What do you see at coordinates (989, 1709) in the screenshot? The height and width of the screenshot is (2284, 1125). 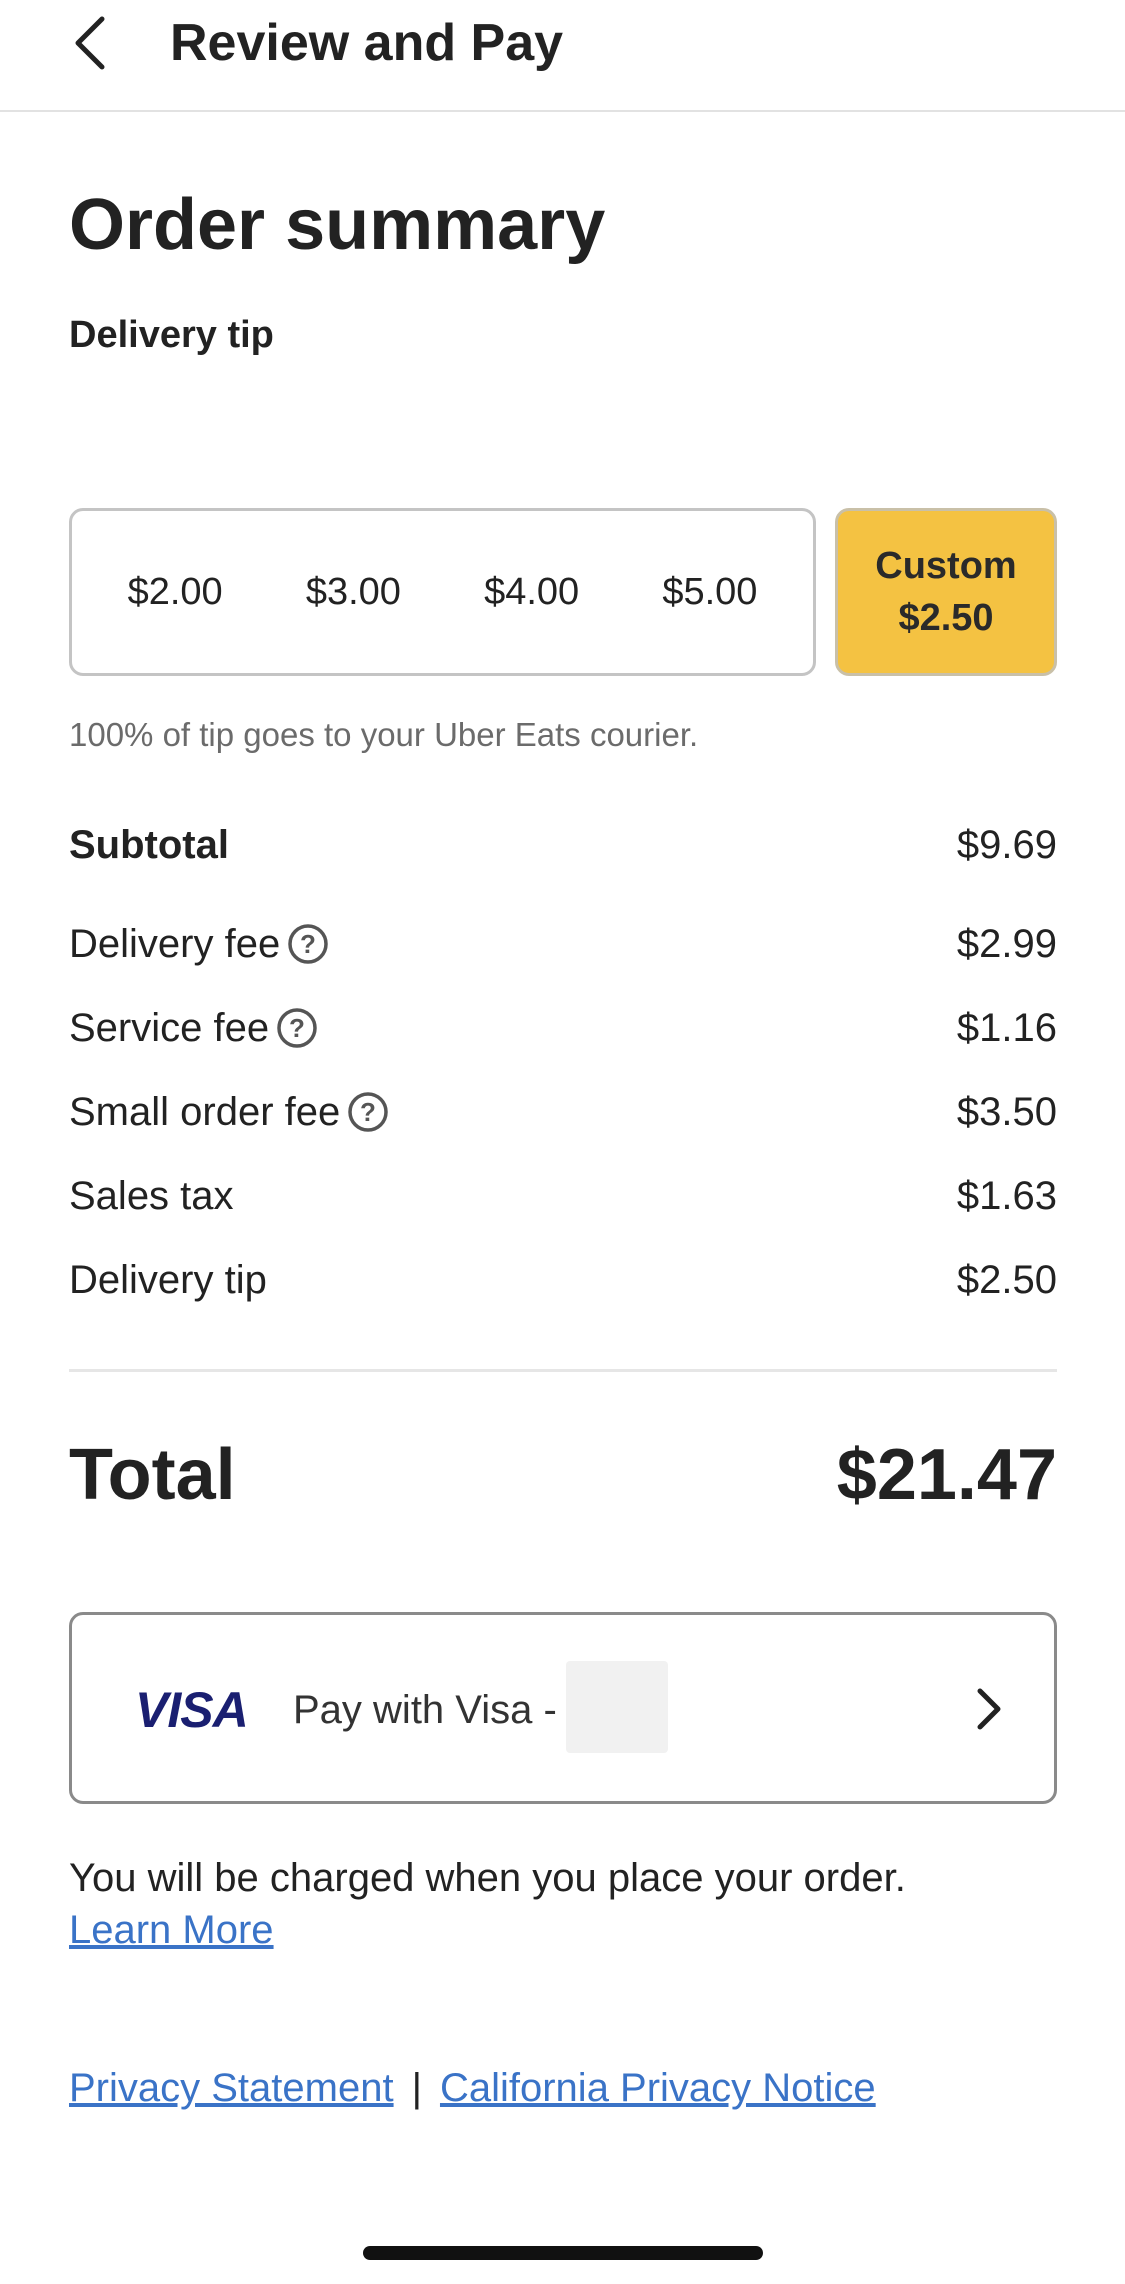 I see `chevron-right-icon` at bounding box center [989, 1709].